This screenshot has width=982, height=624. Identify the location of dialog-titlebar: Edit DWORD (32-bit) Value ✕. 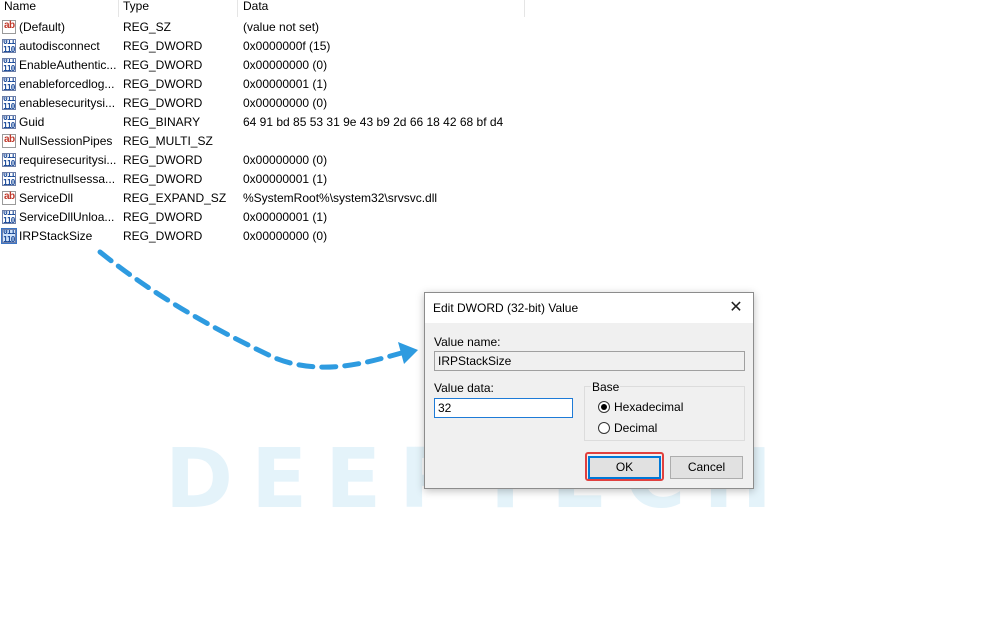
(589, 308).